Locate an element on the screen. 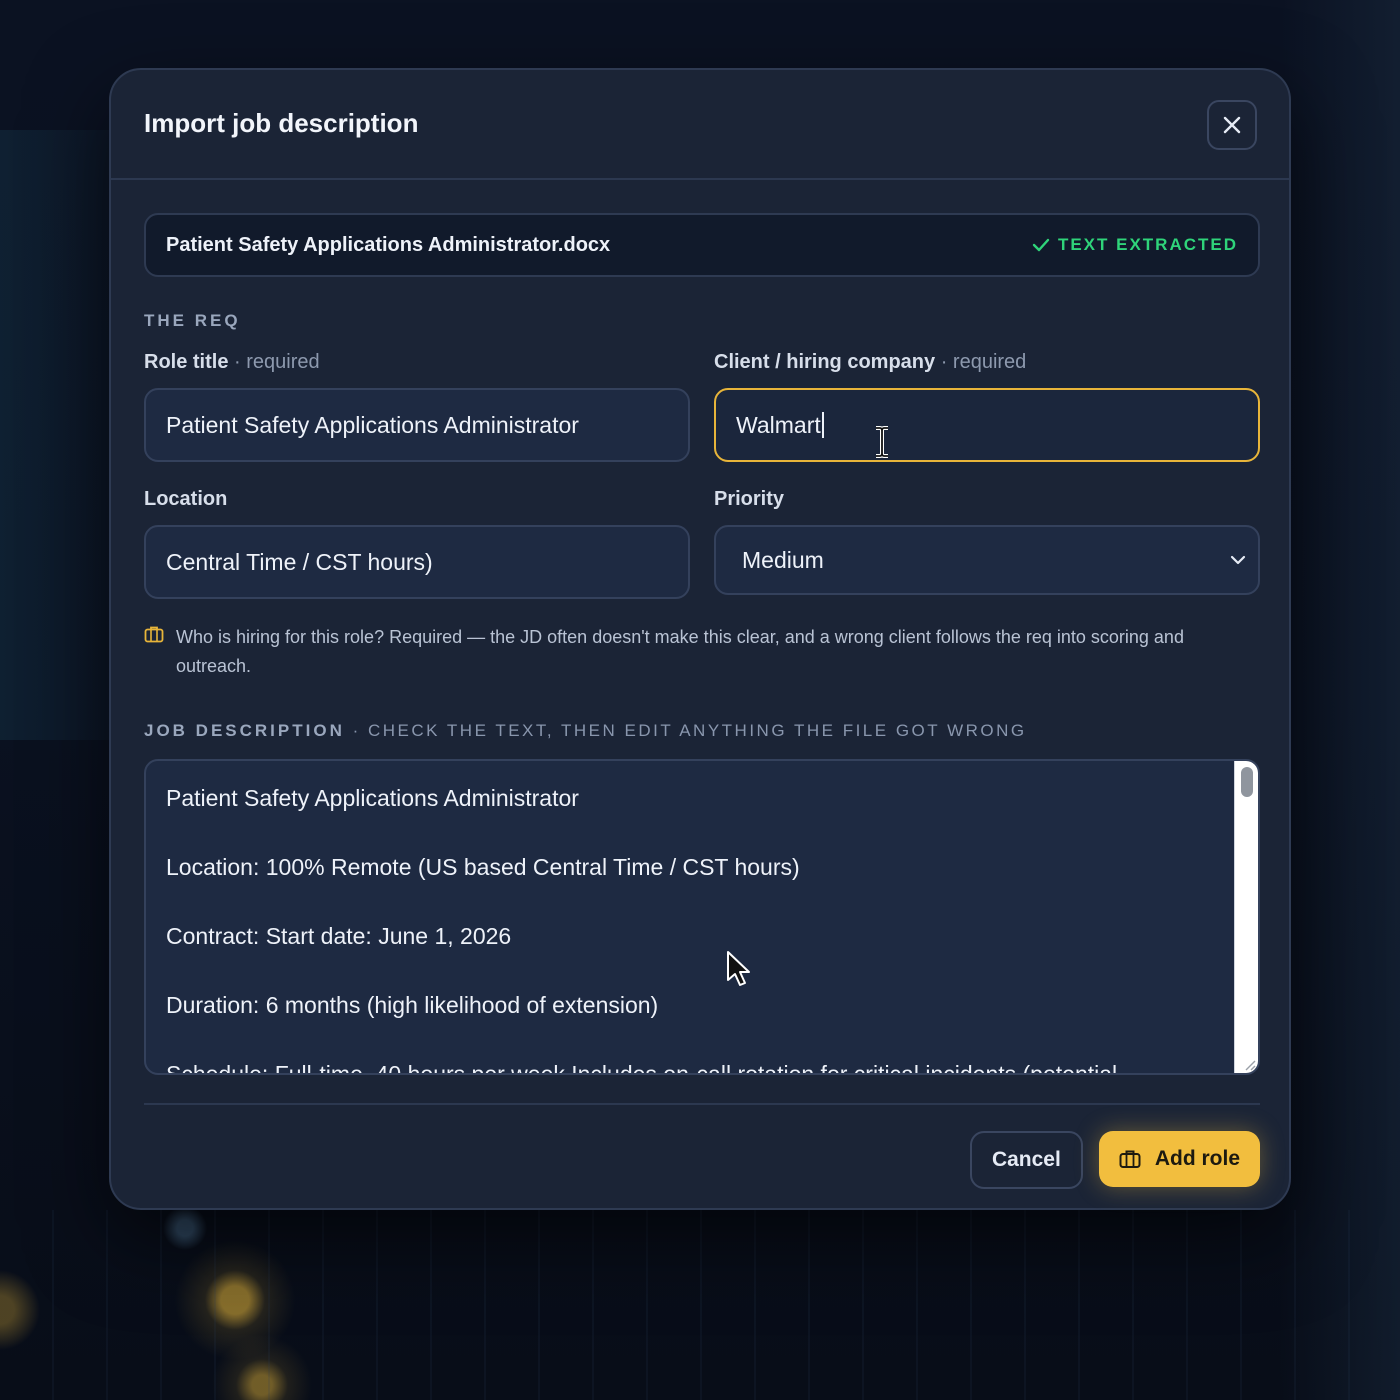 The height and width of the screenshot is (1400, 1400). client-input: Walmart is located at coordinates (987, 425).